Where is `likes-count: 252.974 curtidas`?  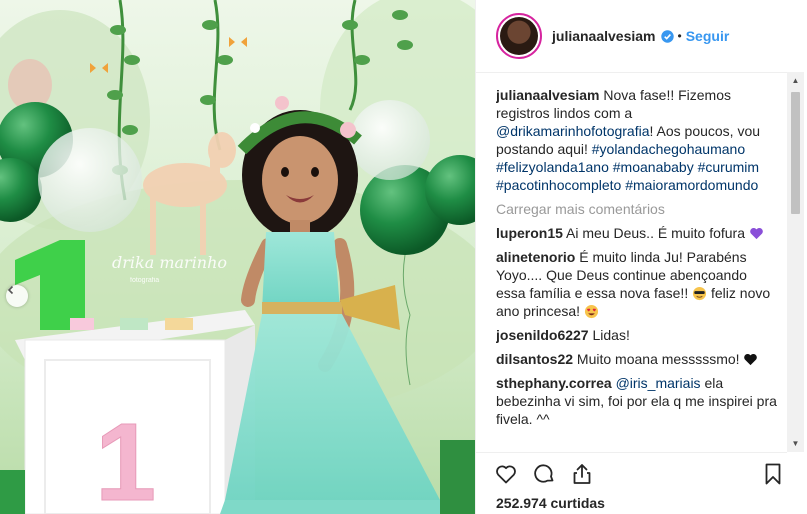 likes-count: 252.974 curtidas is located at coordinates (550, 503).